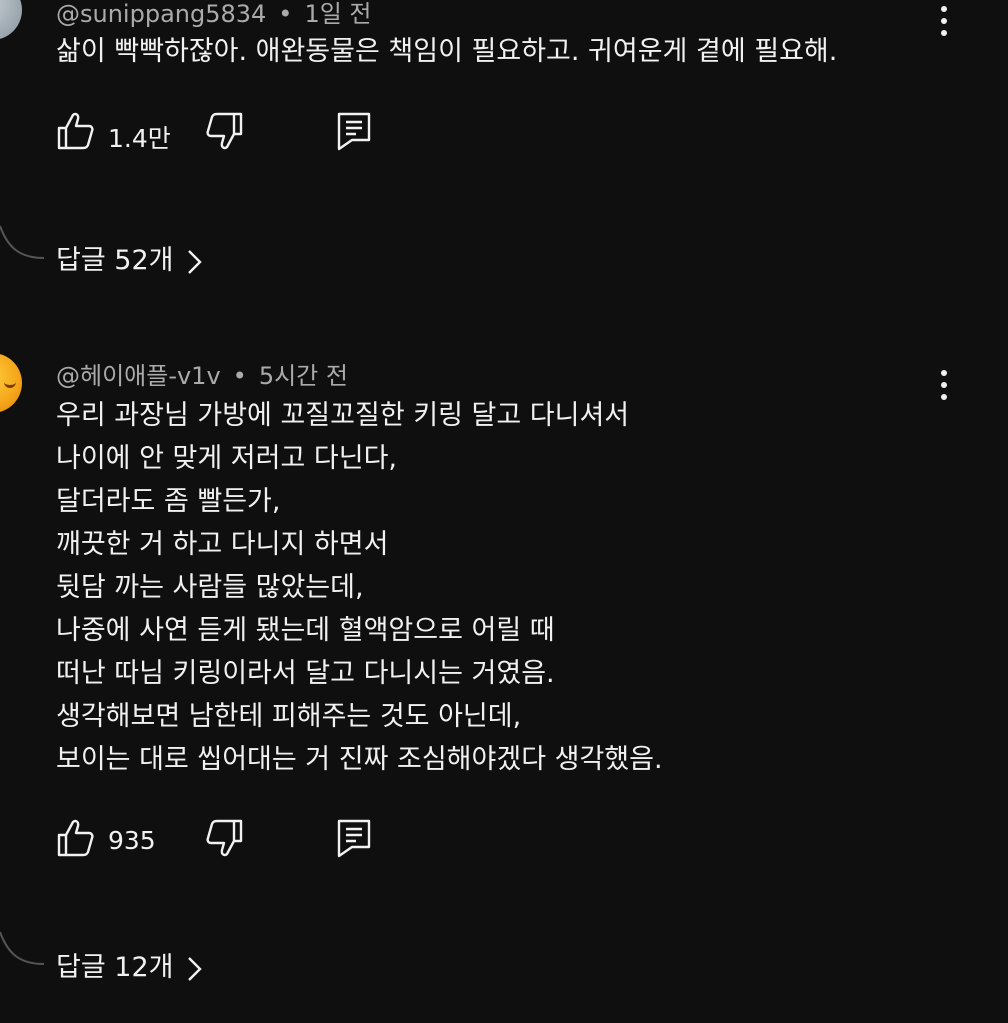  I want to click on replies-count-label: 답글 52개, so click(115, 260).